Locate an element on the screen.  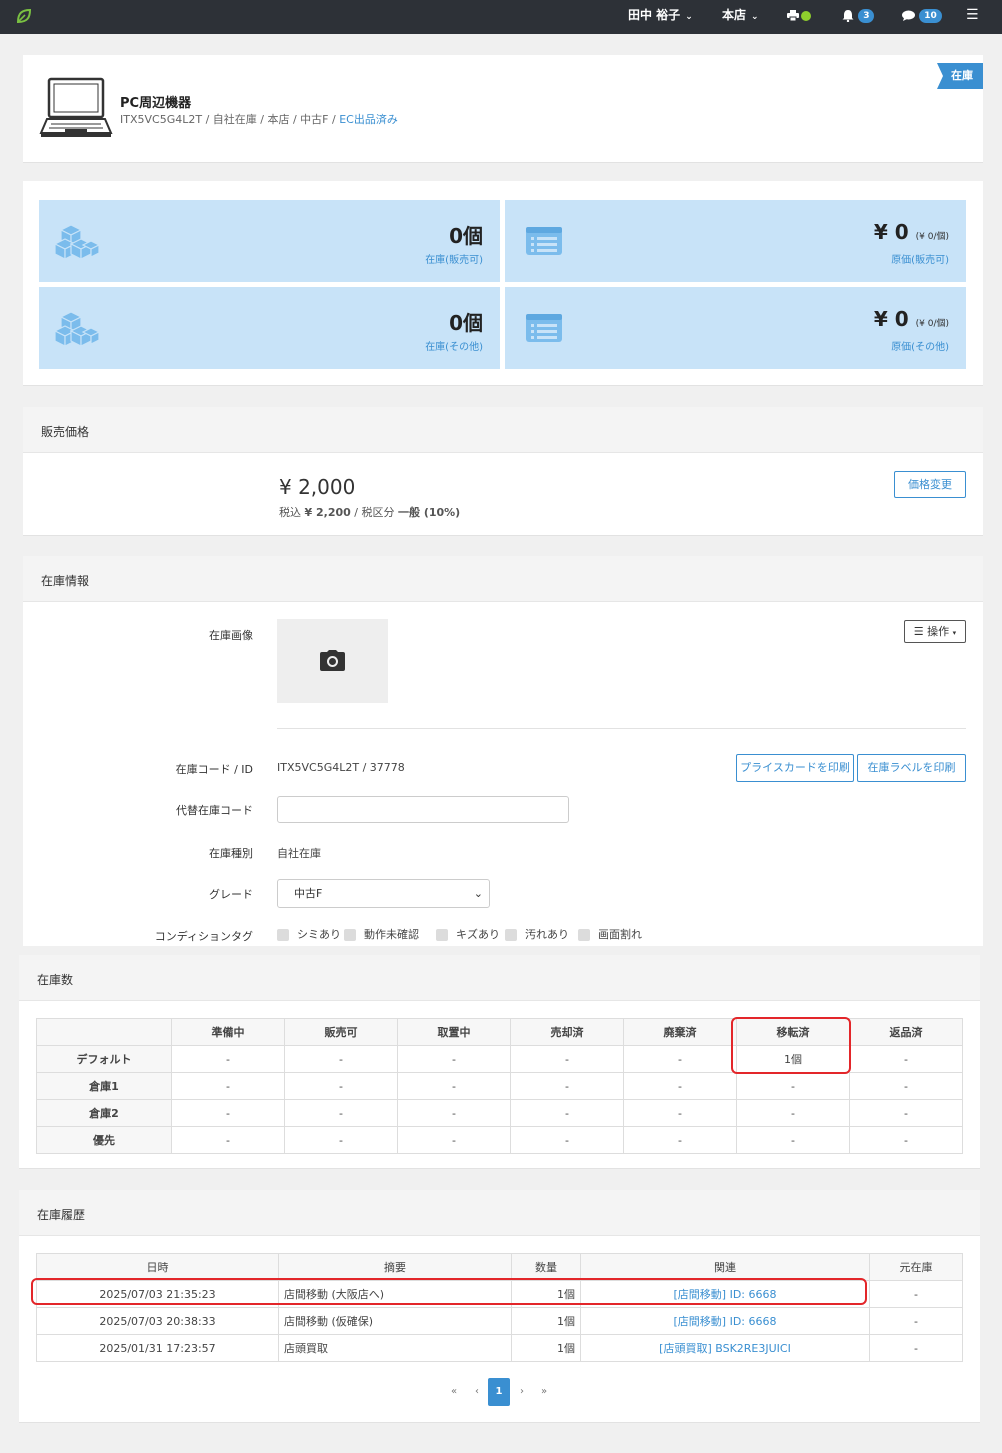
stat-tile-stock-other: 0個 在庫(その他) is located at coordinates (269, 328).